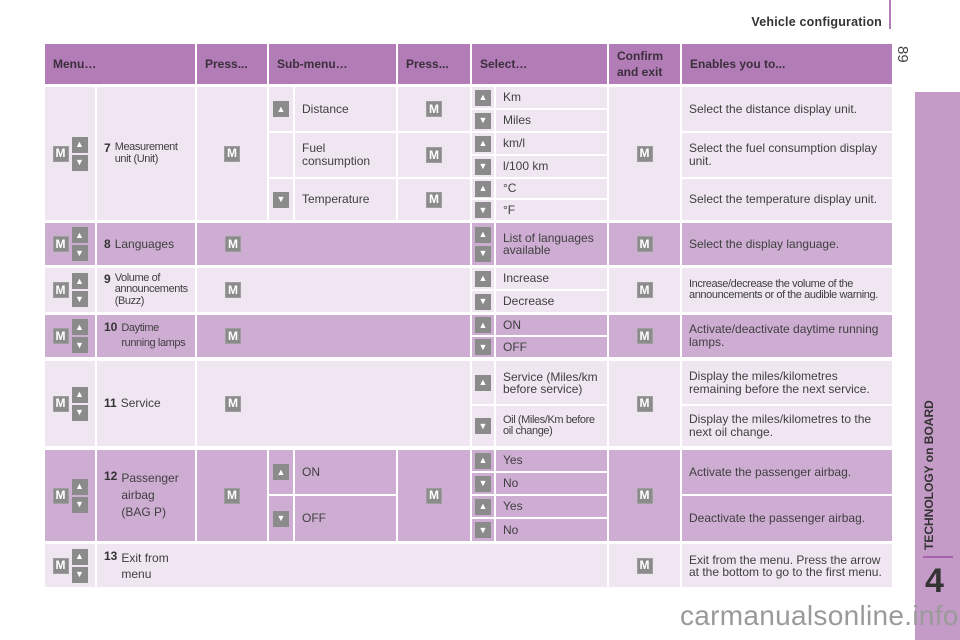 The image size is (960, 640). I want to click on menu-item-8: 8 Languages, so click(146, 244).